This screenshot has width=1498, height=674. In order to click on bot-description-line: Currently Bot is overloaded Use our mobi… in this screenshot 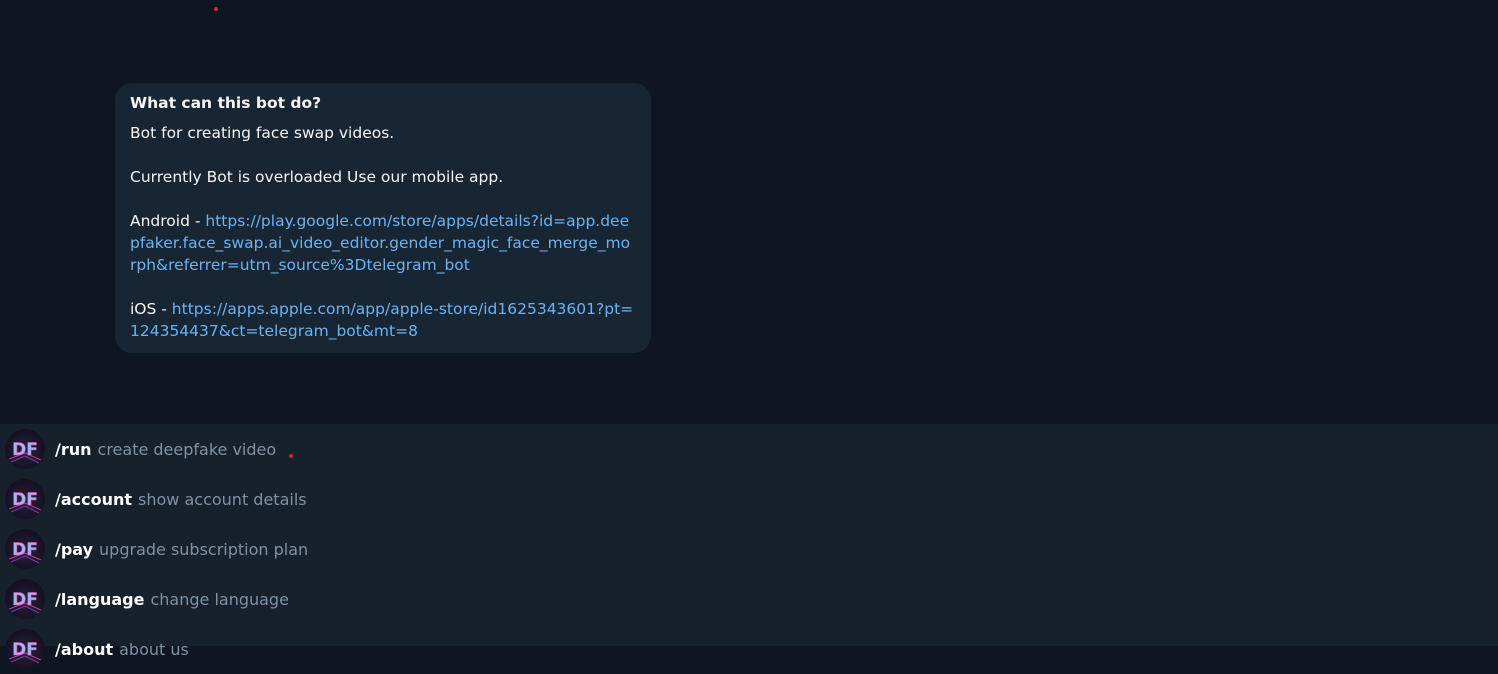, I will do `click(317, 177)`.